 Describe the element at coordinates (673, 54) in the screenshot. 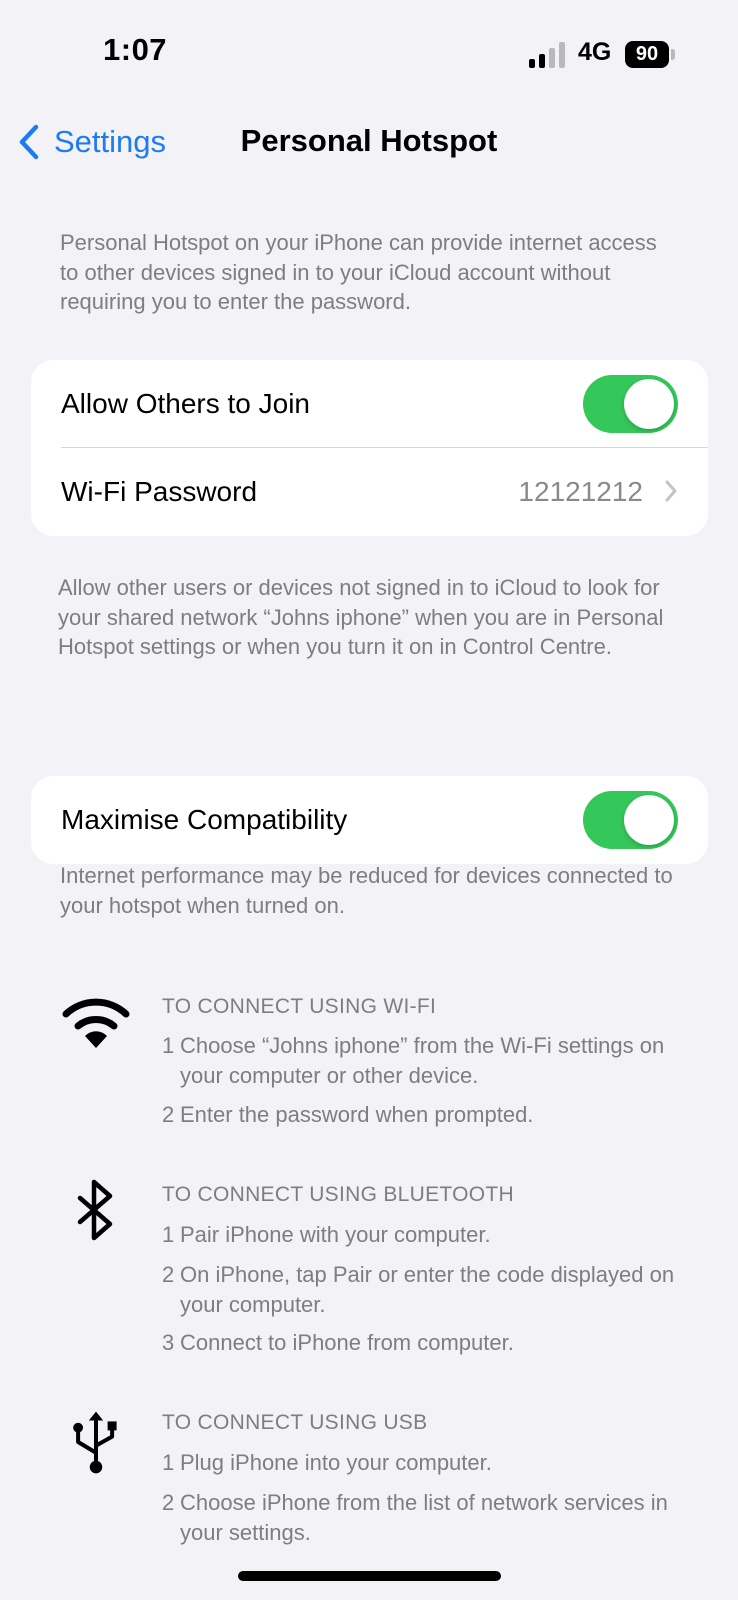

I see `battery-tip` at that location.